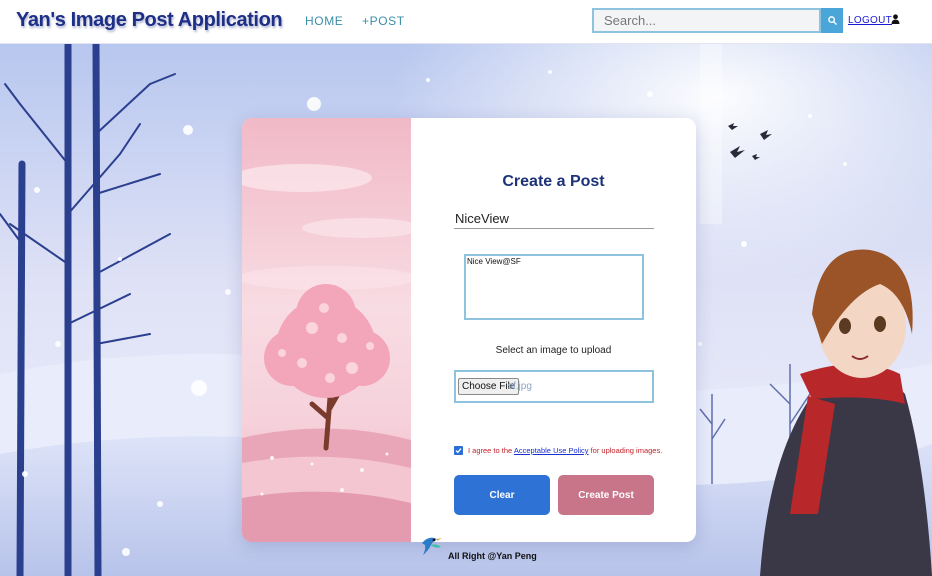  I want to click on file-upload-field: Choose File sf.jpg, so click(554, 386).